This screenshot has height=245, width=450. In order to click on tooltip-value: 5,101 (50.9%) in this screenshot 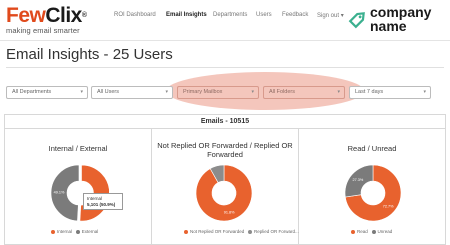, I will do `click(101, 204)`.